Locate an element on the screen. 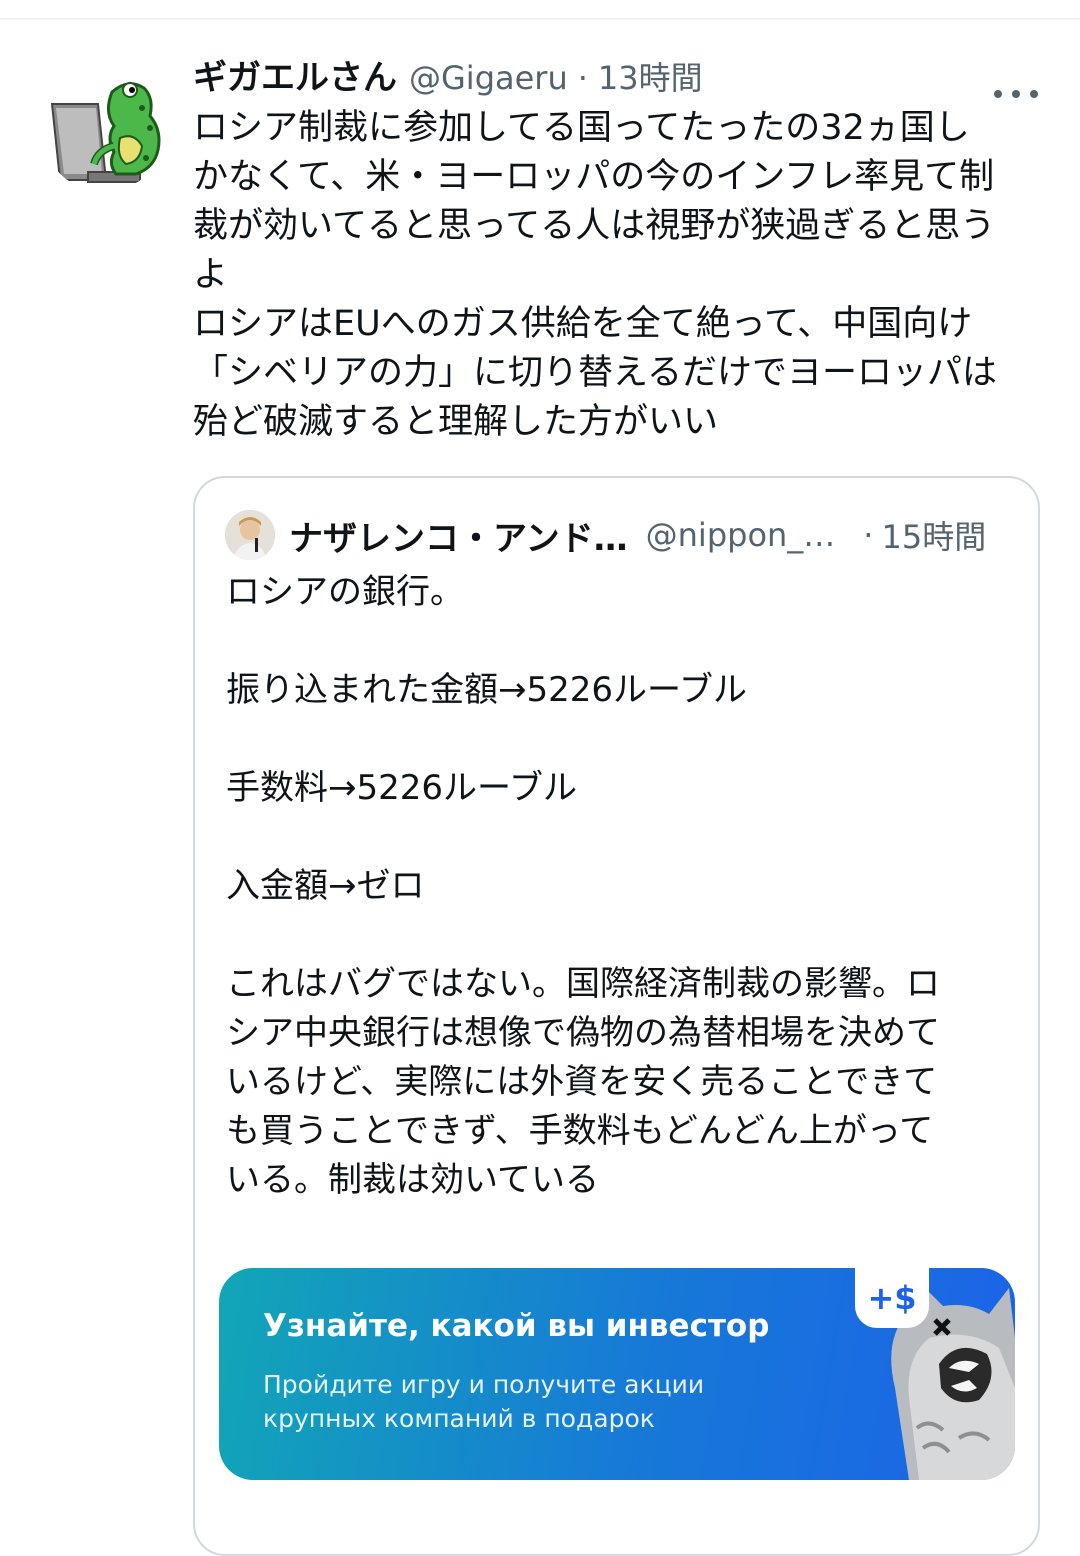  quoted-author-avatar is located at coordinates (250, 535).